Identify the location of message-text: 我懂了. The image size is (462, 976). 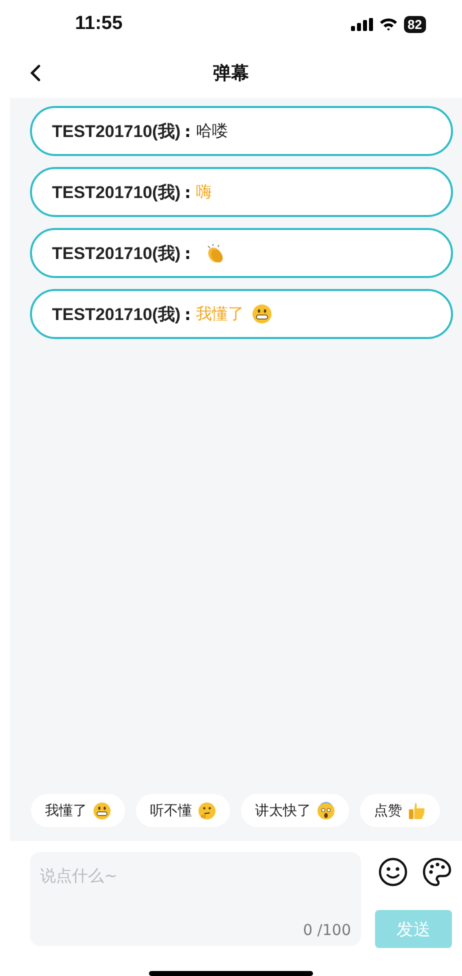
(220, 314).